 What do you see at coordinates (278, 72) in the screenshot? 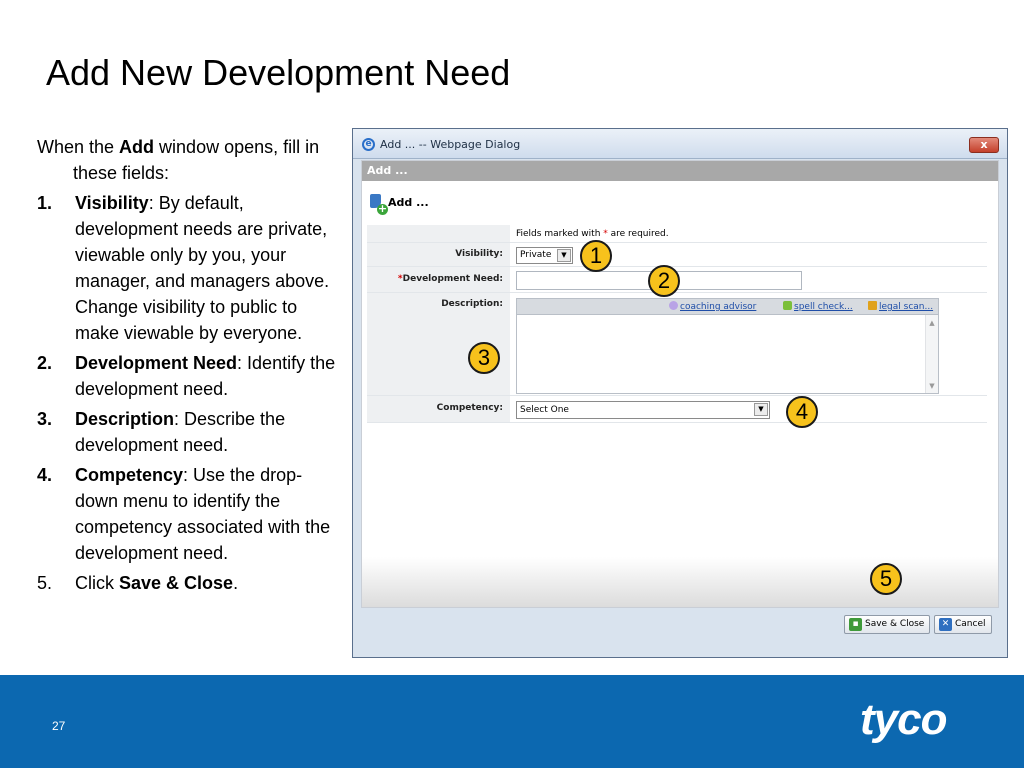
I see `slide-title: Add New Development Need` at bounding box center [278, 72].